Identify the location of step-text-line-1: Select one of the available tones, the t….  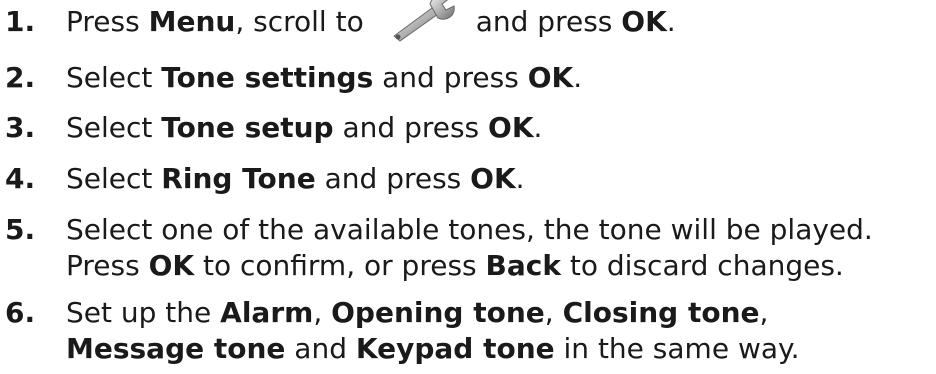
(469, 229).